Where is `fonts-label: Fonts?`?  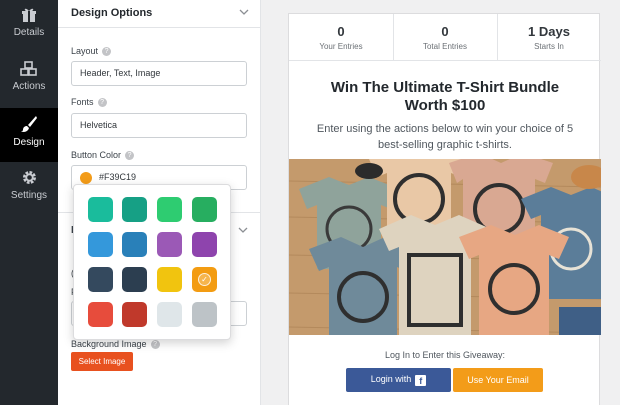 fonts-label: Fonts? is located at coordinates (89, 102).